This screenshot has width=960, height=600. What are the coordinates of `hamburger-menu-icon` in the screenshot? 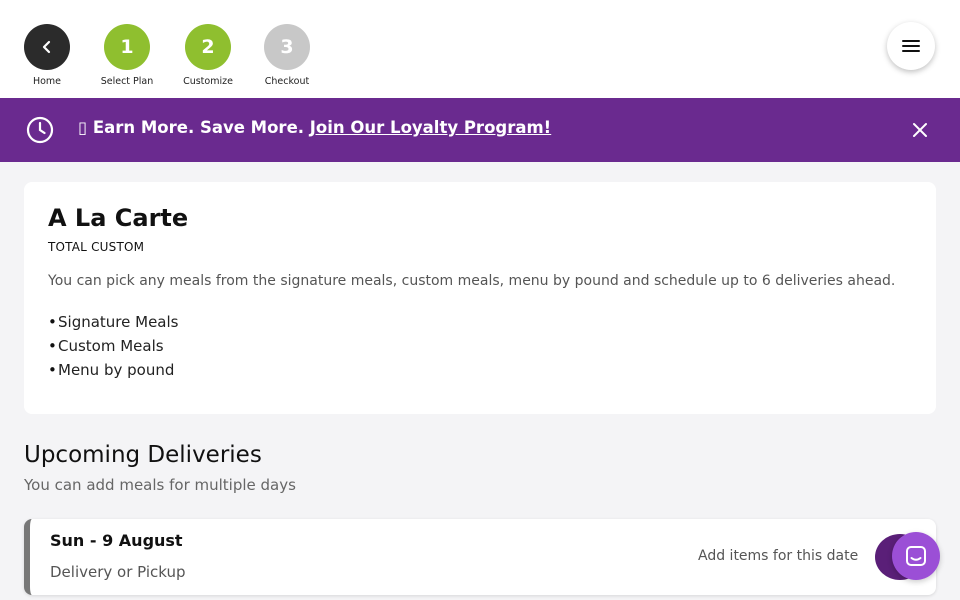 It's located at (911, 46).